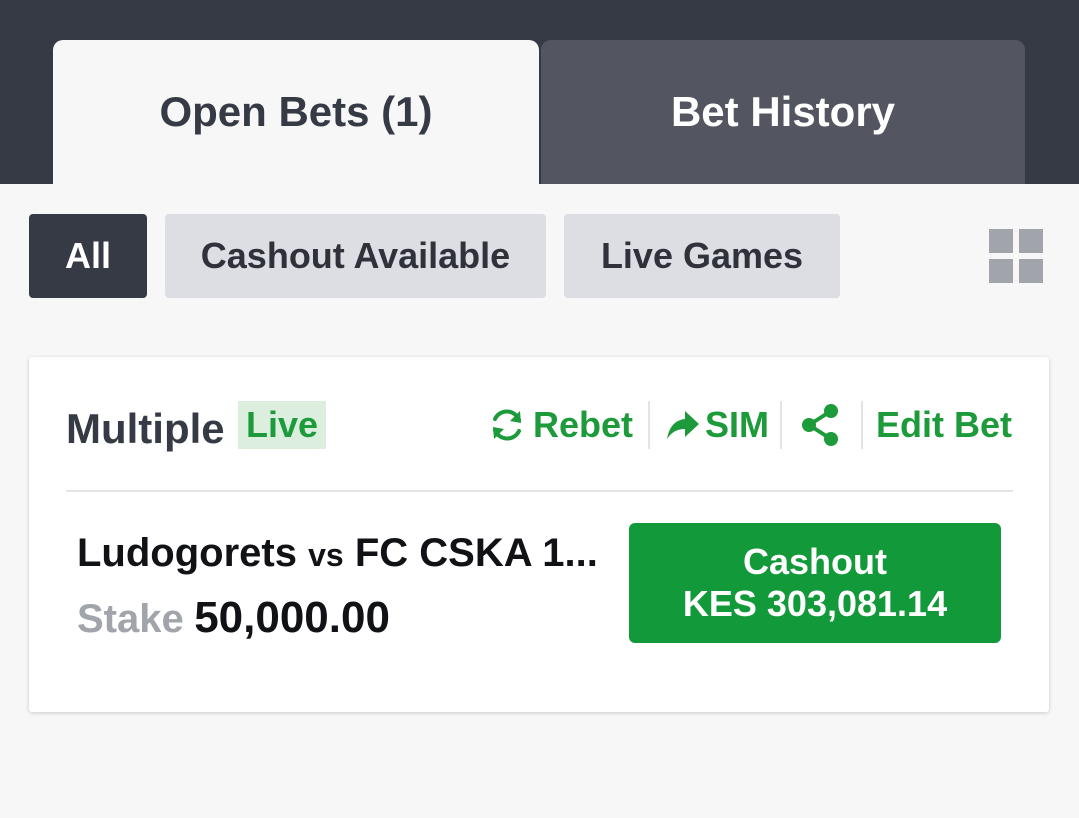 Image resolution: width=1079 pixels, height=818 pixels. I want to click on bet-type-label: Multiple, so click(145, 428).